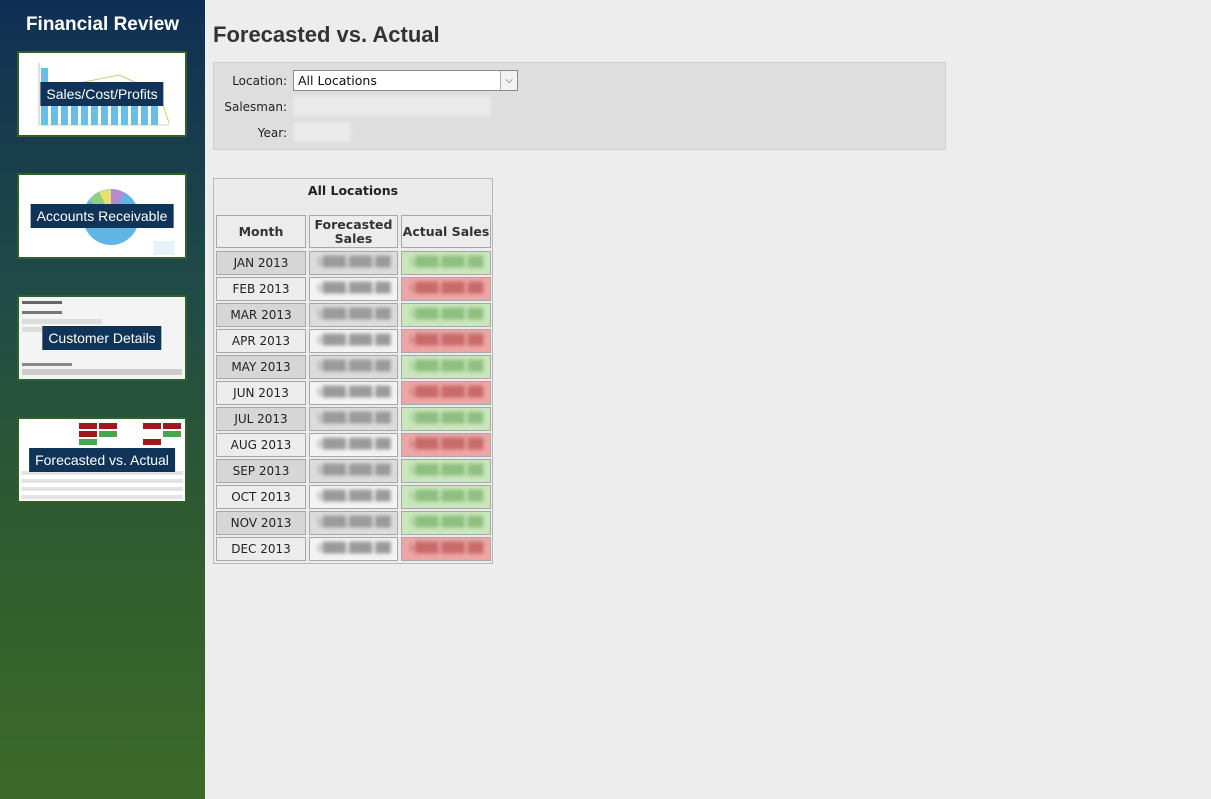 This screenshot has height=799, width=1211. I want to click on sidebar-item-label: Forecasted vs. Actual, so click(102, 460).